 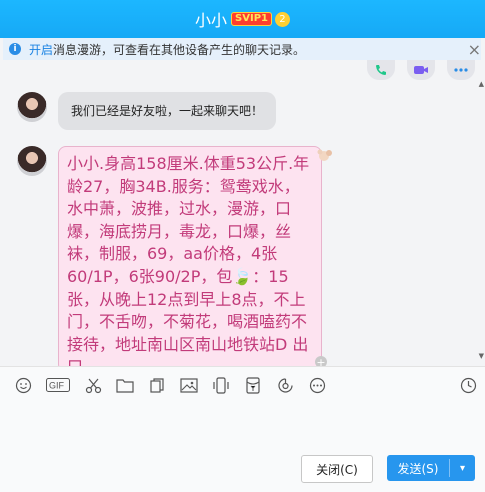 What do you see at coordinates (93, 385) in the screenshot?
I see `screenshot-scissors-icon` at bounding box center [93, 385].